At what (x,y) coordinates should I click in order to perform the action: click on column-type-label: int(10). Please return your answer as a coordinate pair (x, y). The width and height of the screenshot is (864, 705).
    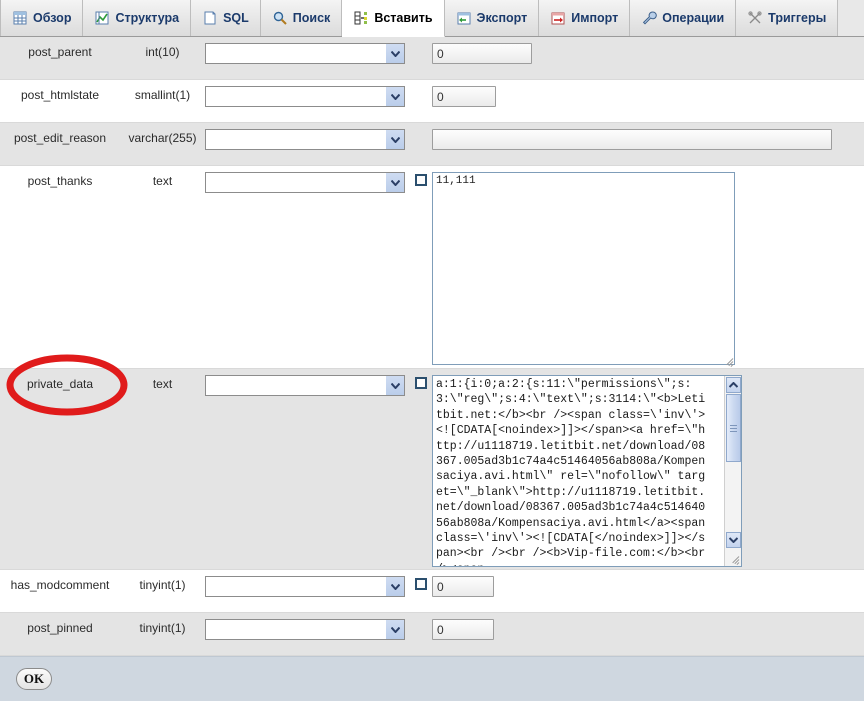
    Looking at the image, I should click on (162, 52).